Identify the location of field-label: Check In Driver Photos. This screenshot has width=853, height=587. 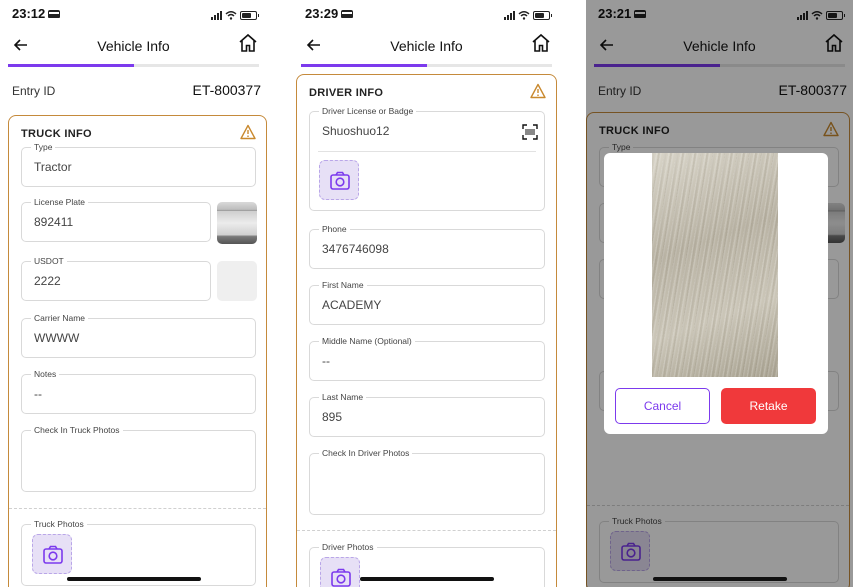
(366, 453).